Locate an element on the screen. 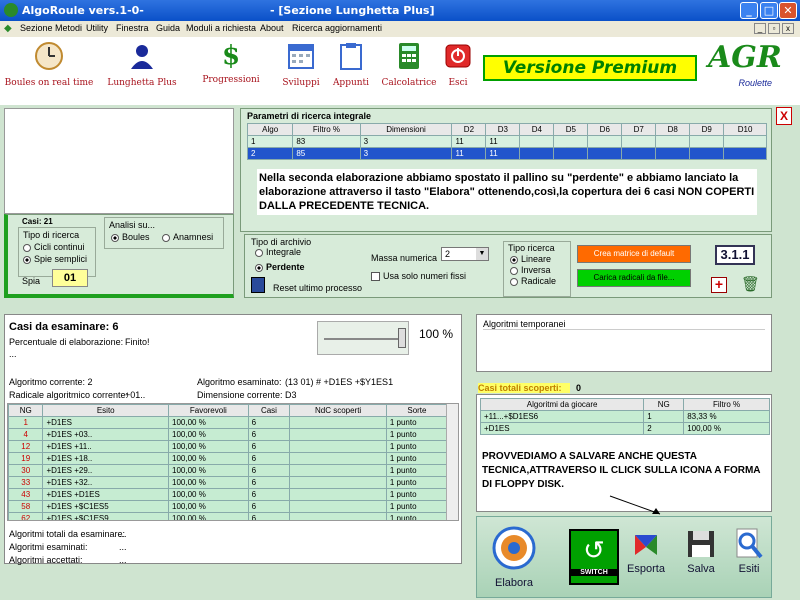 This screenshot has height=600, width=800. table-cell: 11 is located at coordinates (503, 141).